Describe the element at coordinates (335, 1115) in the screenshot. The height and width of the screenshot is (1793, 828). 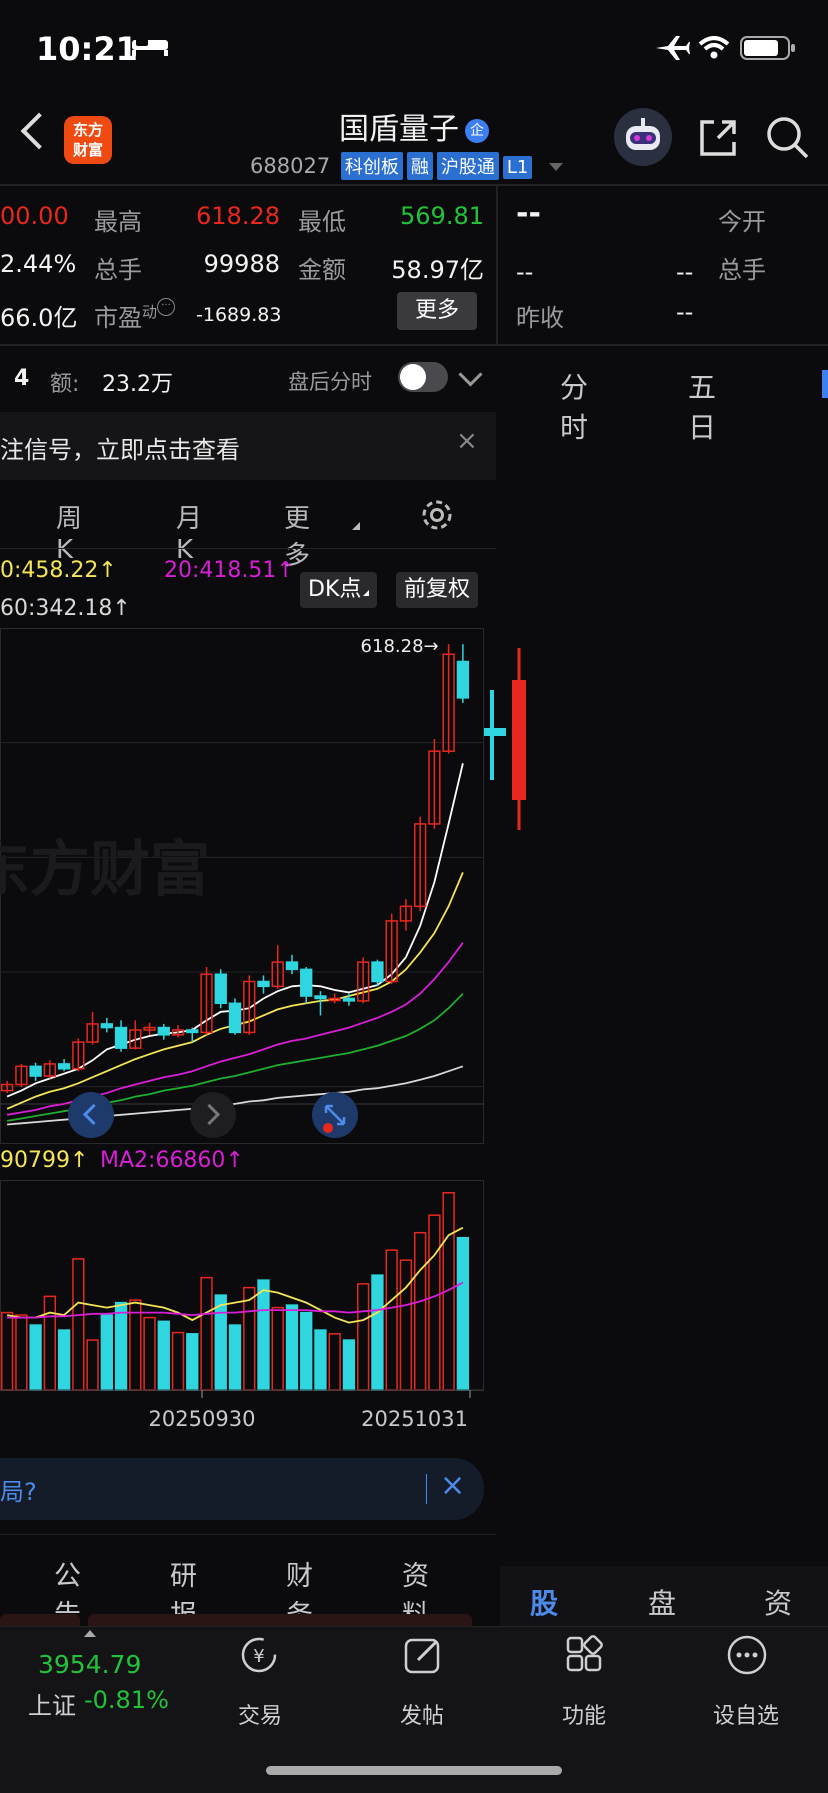
I see `fullscreen-button` at that location.